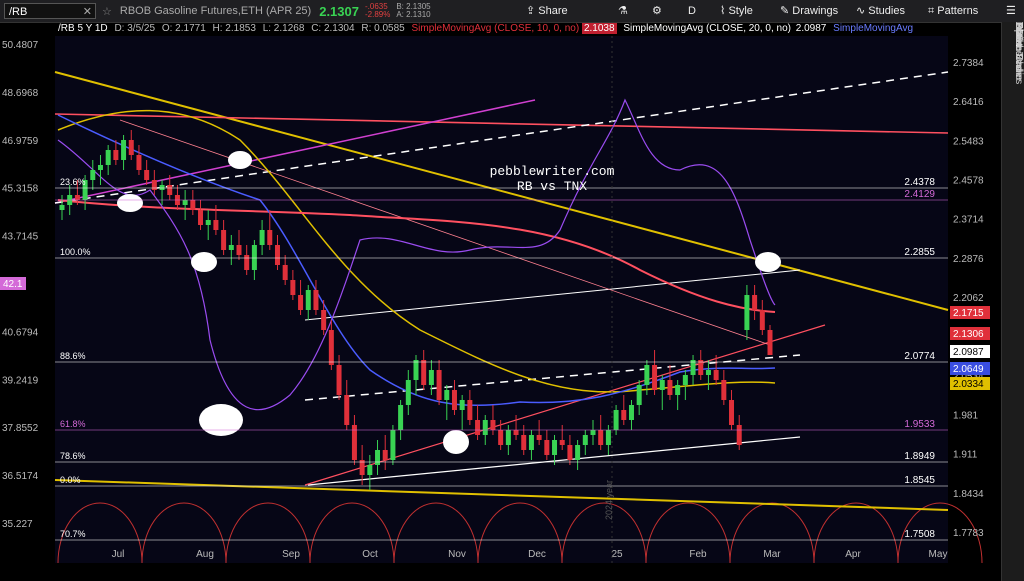 The width and height of the screenshot is (1024, 581). What do you see at coordinates (919, 182) in the screenshot?
I see `fib-level-price: 2.4378` at bounding box center [919, 182].